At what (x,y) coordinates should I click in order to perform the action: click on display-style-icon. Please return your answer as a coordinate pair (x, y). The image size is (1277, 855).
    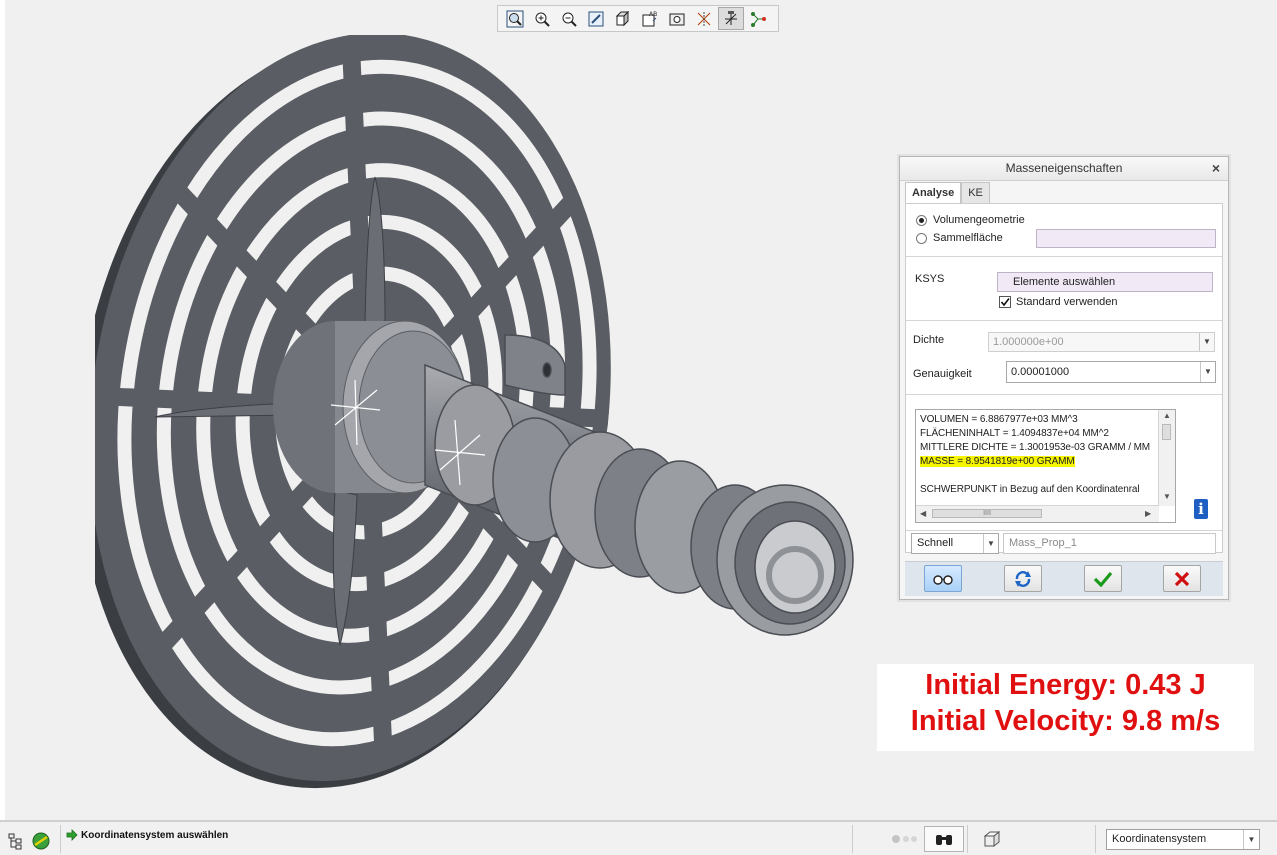
    Looking at the image, I should click on (623, 18).